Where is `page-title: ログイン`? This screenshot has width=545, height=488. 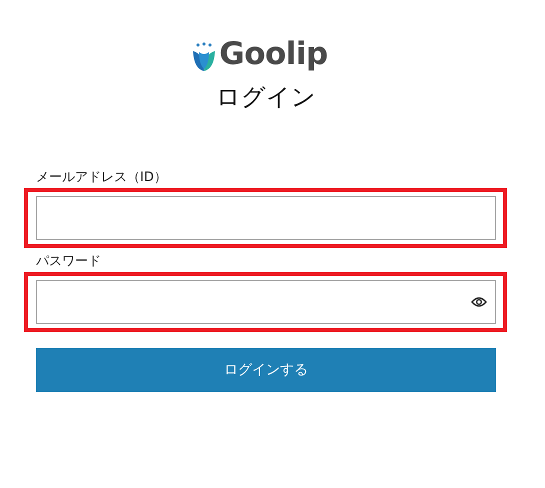
page-title: ログイン is located at coordinates (266, 97).